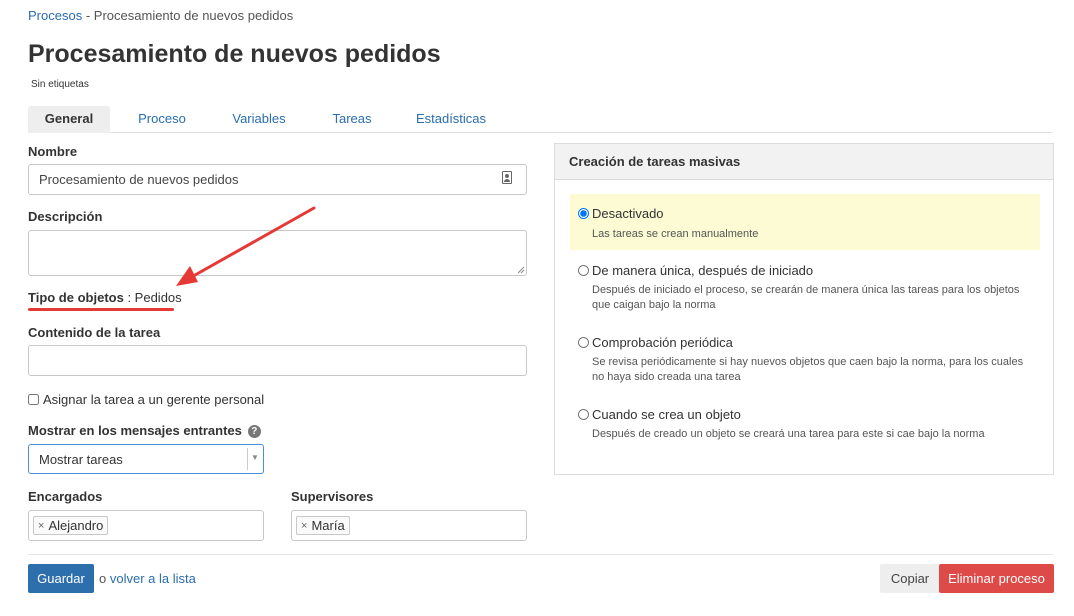 Image resolution: width=1074 pixels, height=616 pixels. What do you see at coordinates (259, 119) in the screenshot?
I see `tab-variables: Variables` at bounding box center [259, 119].